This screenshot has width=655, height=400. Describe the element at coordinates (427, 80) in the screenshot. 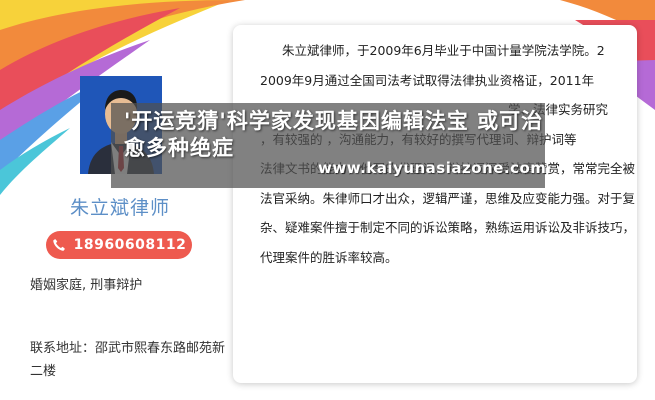

I see `bio-line: 2009年9月通过全国司法考试取得法律执业资格证，2011年` at that location.